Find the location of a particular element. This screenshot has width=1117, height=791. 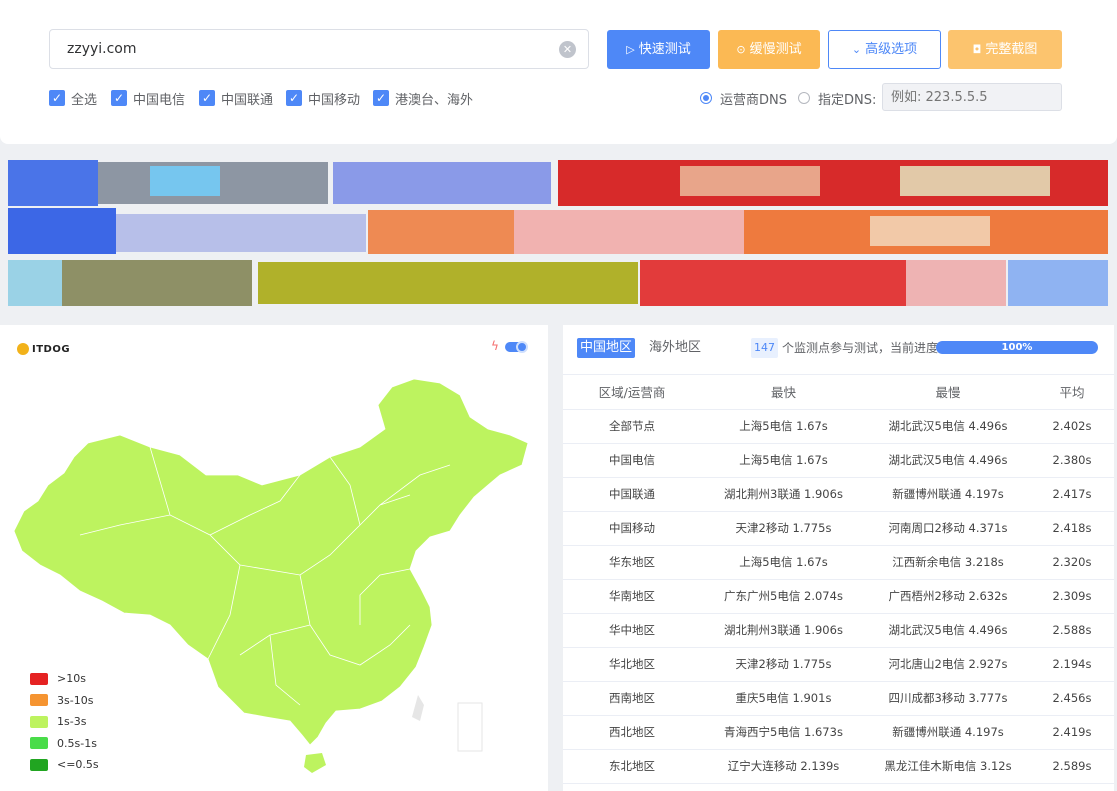

cell-fastest: 青海西宁5电信 1.673s is located at coordinates (783, 732).